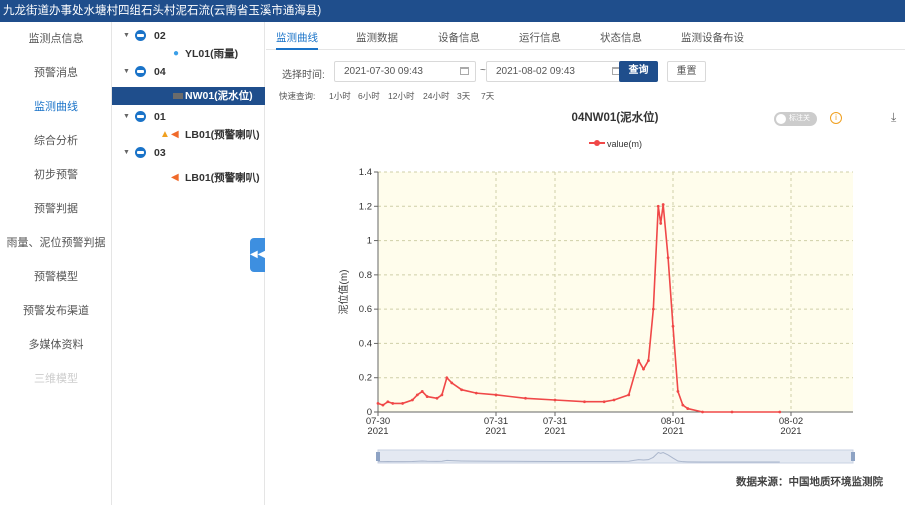 The height and width of the screenshot is (505, 905). I want to click on slider-handle-left, so click(378, 456).